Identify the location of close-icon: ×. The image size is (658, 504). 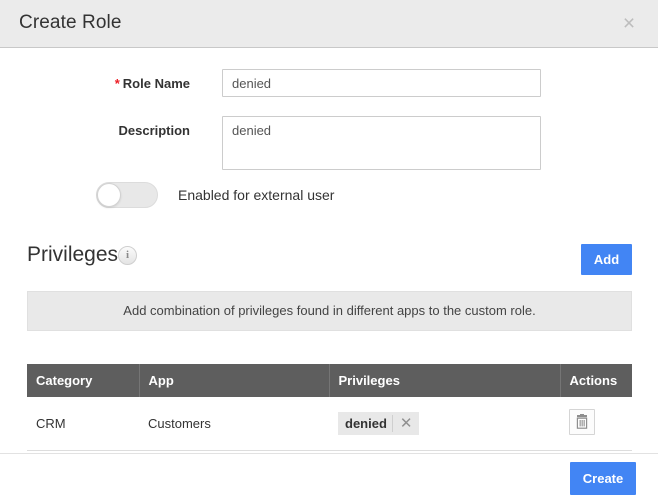
(629, 24).